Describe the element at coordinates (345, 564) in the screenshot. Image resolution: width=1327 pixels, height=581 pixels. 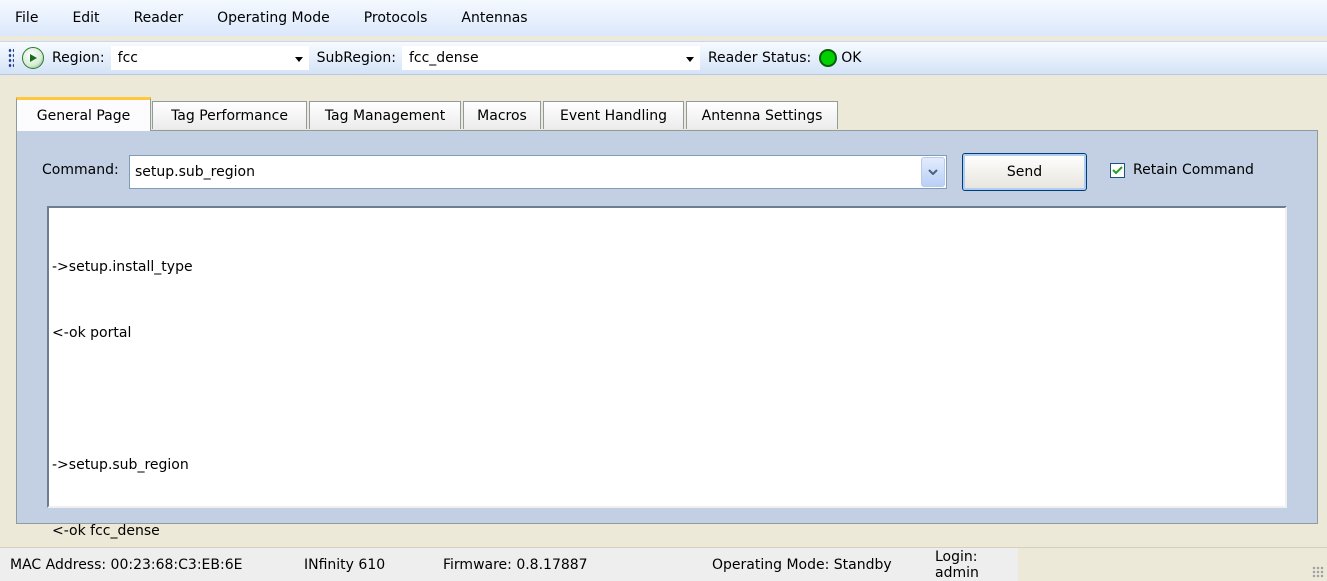
I see `reader-model: INfinity 610` at that location.